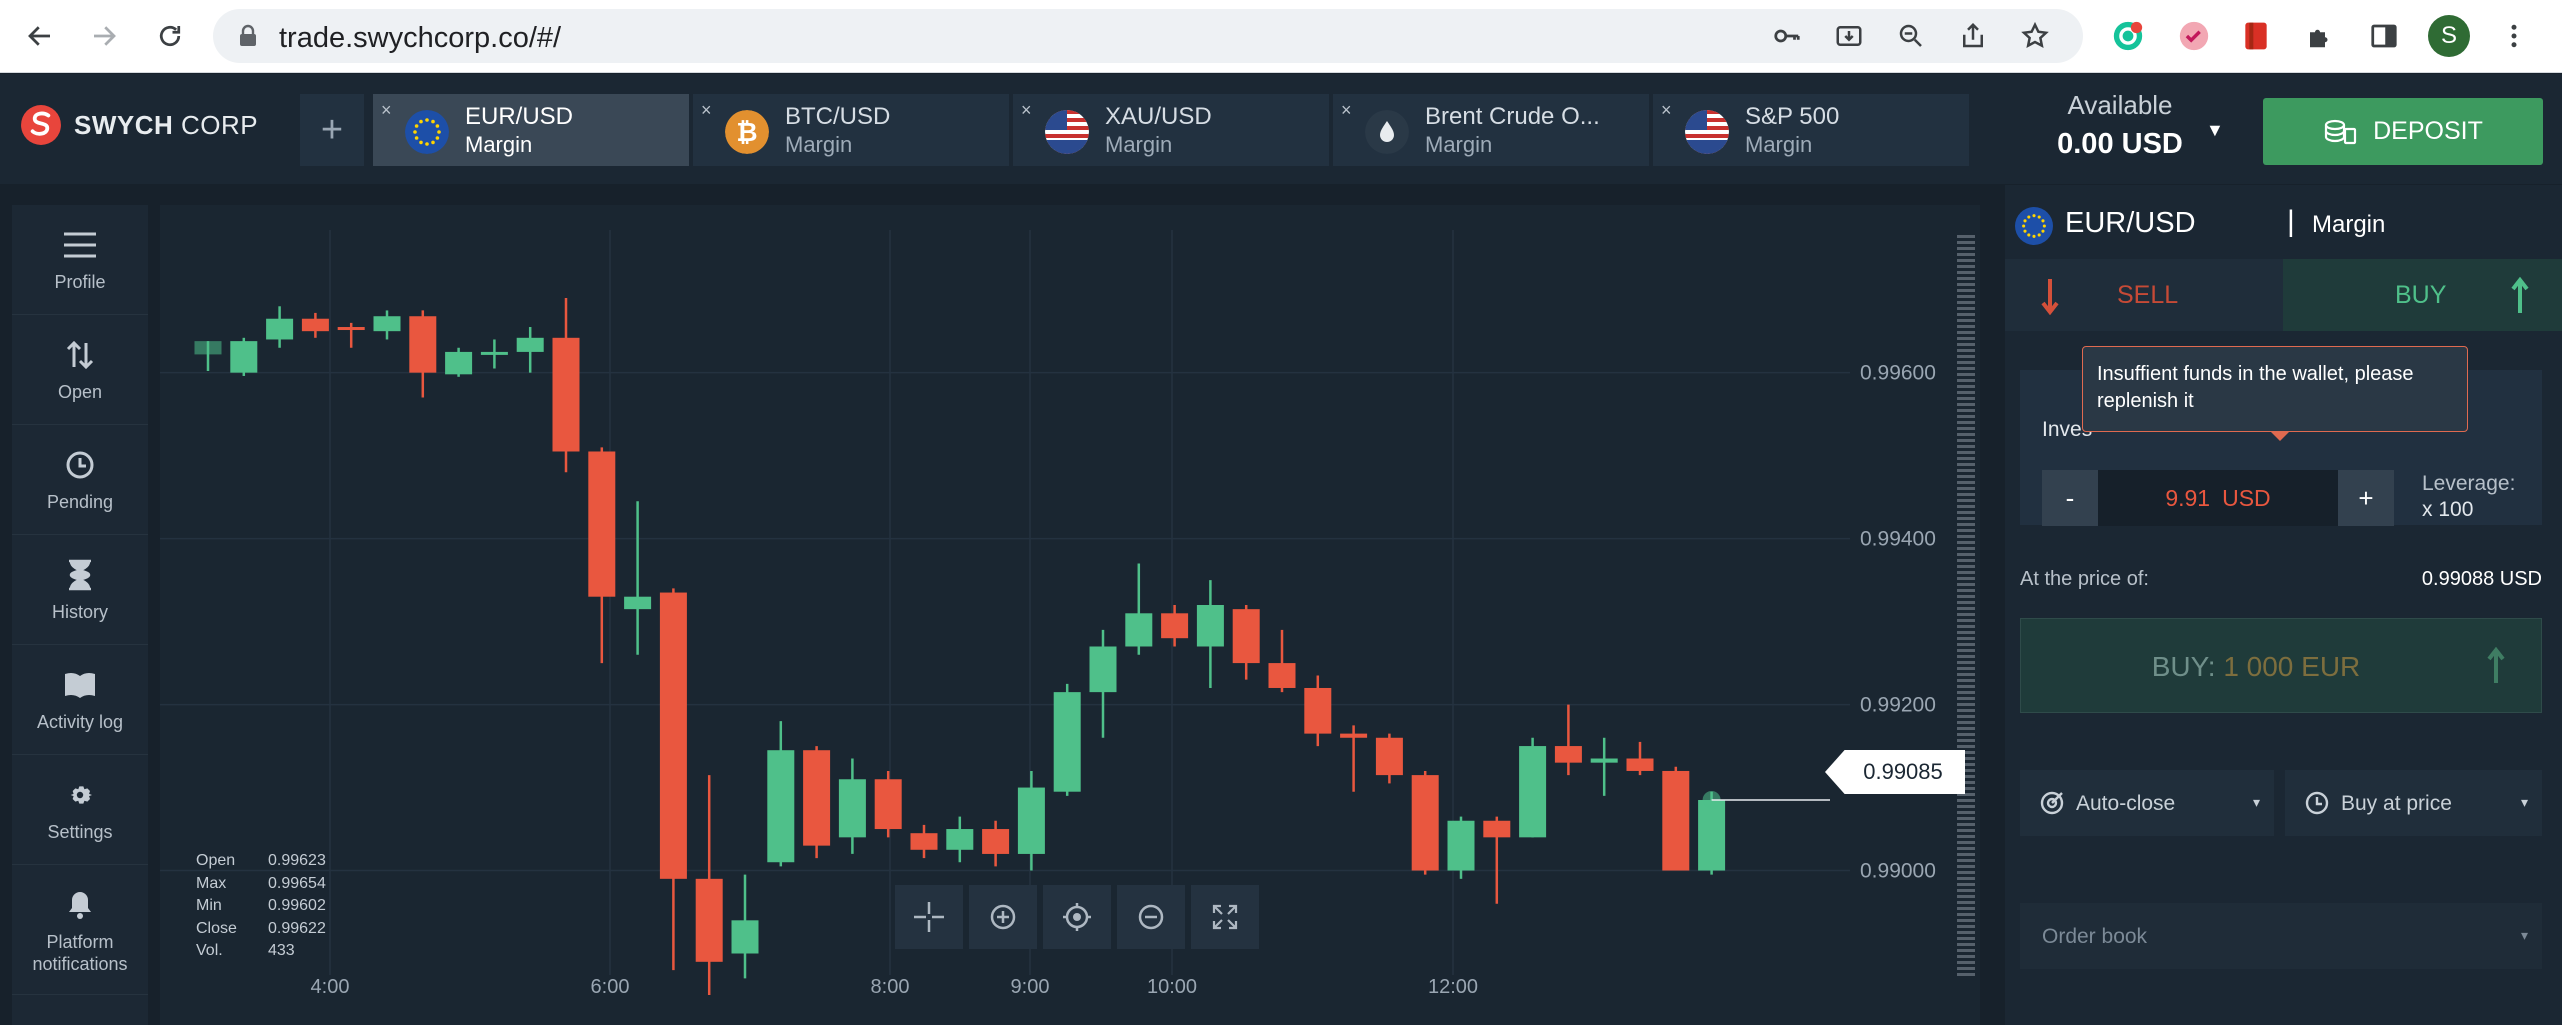 Image resolution: width=2562 pixels, height=1025 pixels. What do you see at coordinates (1911, 36) in the screenshot?
I see `zoom-out-icon` at bounding box center [1911, 36].